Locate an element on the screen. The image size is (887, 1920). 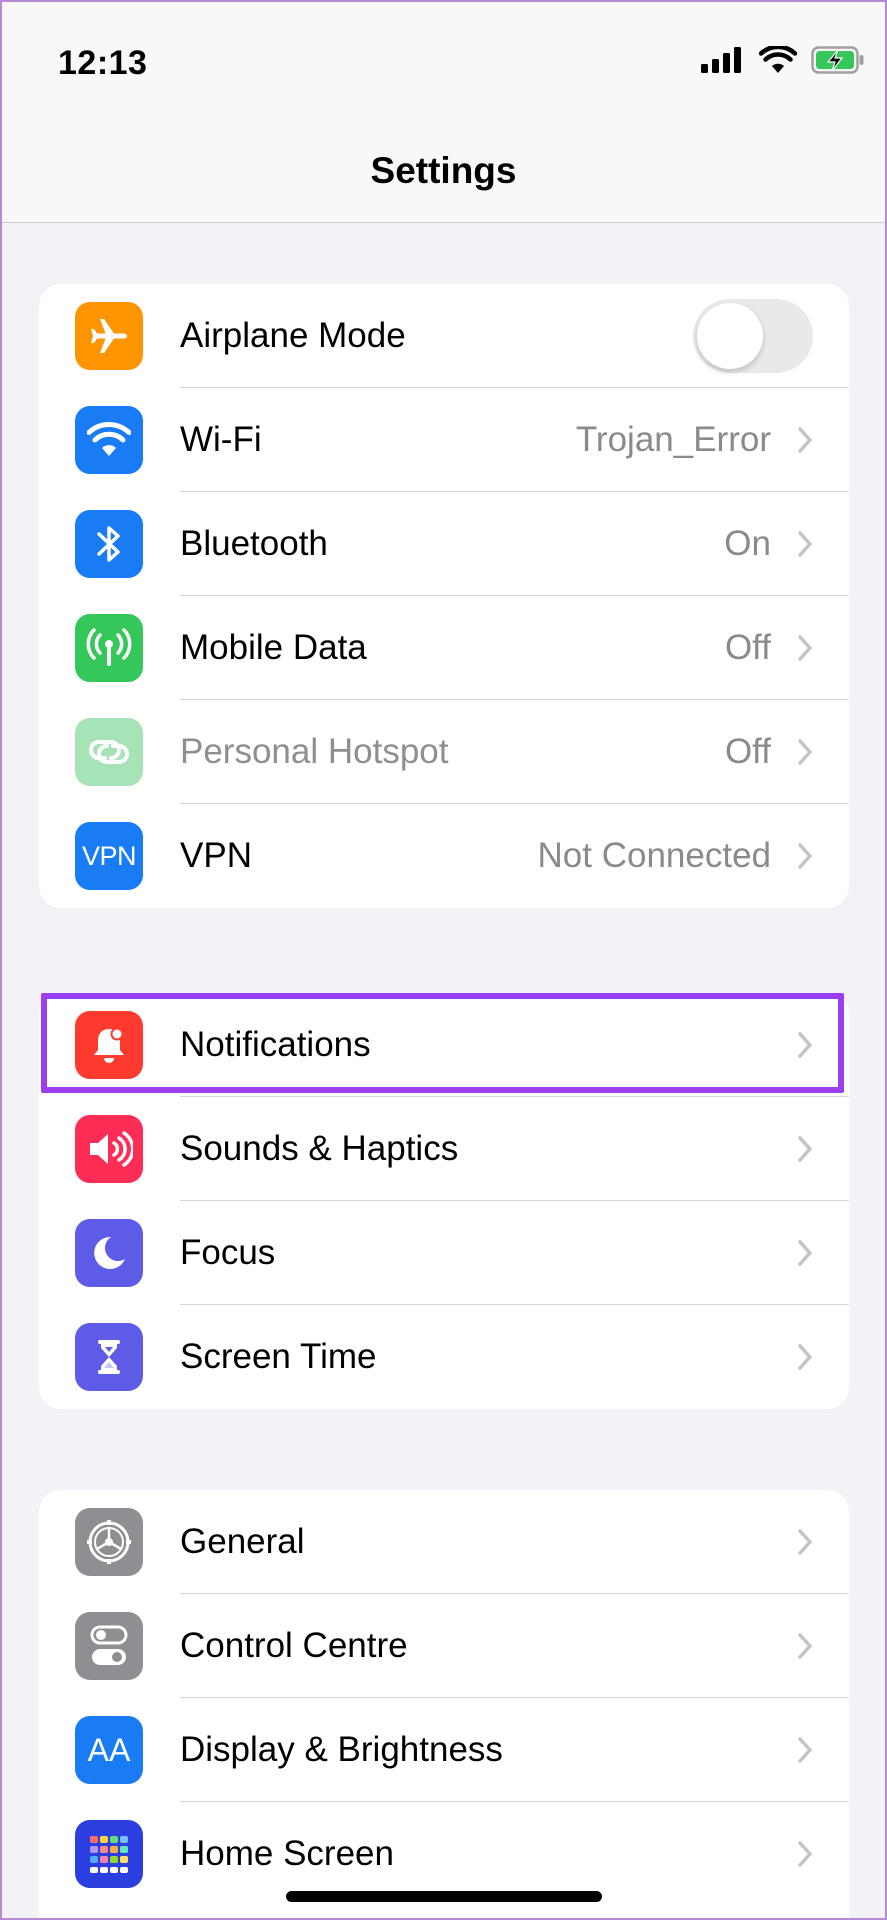
toggles-icon is located at coordinates (109, 1646).